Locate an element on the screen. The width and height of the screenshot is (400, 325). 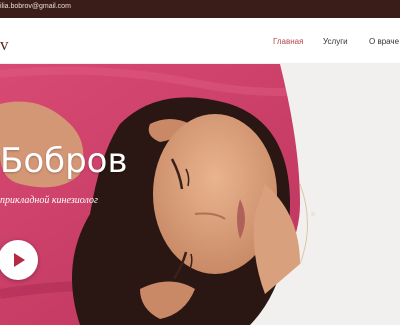
play-video-button is located at coordinates (19, 260).